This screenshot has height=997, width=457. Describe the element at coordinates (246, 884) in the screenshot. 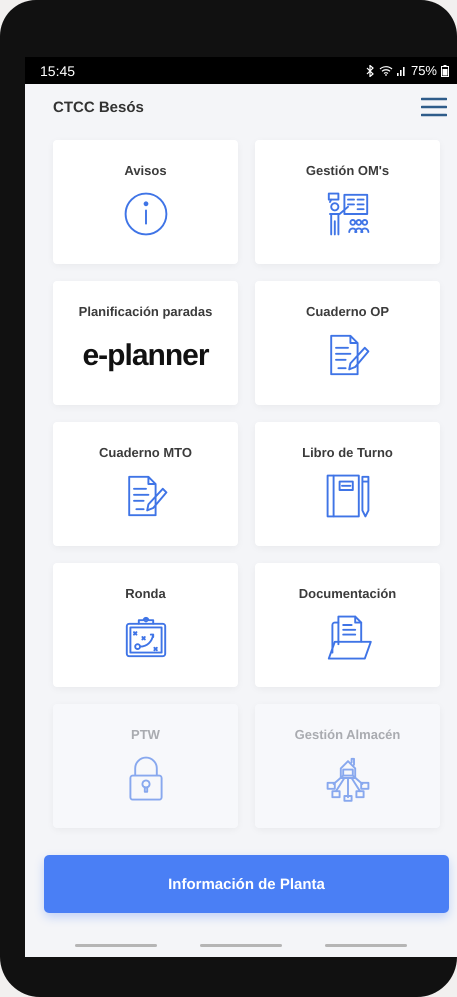

I see `plant-info-button: Información de Planta` at that location.